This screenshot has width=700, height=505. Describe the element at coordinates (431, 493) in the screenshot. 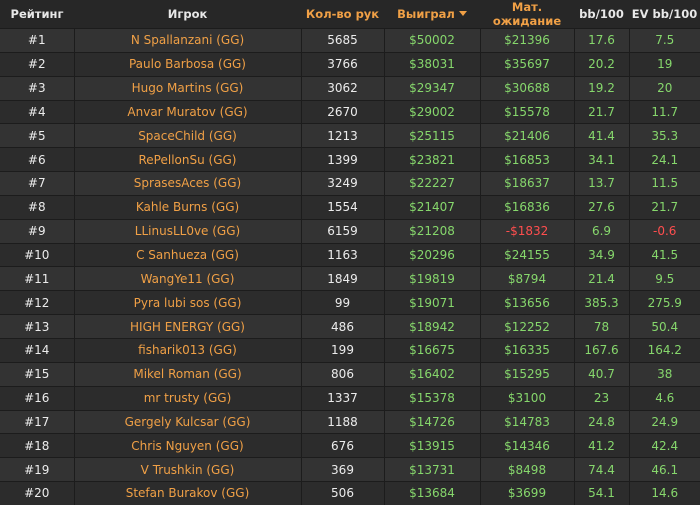

I see `won-amount: $13684` at that location.